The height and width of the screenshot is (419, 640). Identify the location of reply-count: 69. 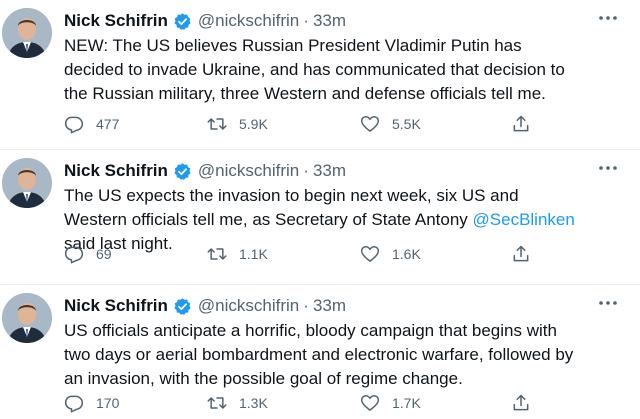
(104, 254).